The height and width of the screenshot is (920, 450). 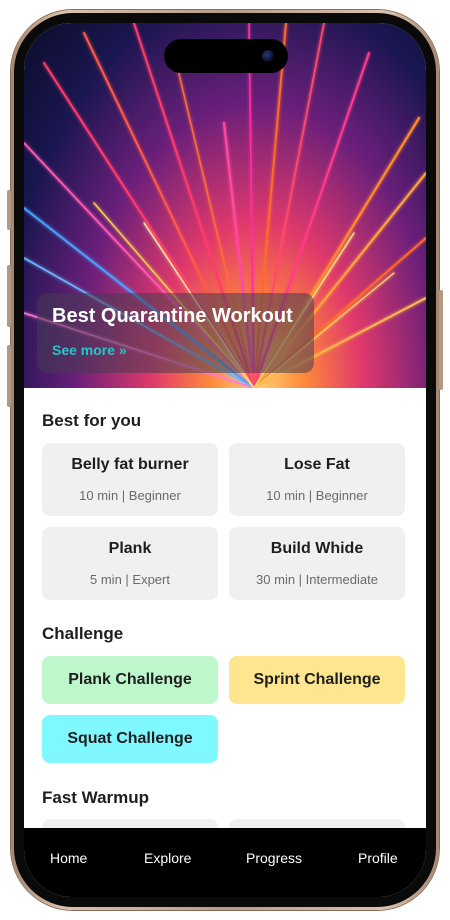 What do you see at coordinates (317, 548) in the screenshot?
I see `workout-card-title: Build Whide` at bounding box center [317, 548].